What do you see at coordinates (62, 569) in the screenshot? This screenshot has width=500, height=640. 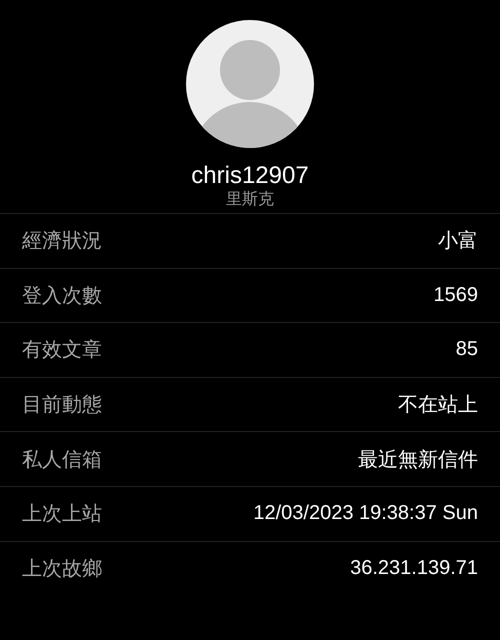 I see `row-label: 上次故鄉` at bounding box center [62, 569].